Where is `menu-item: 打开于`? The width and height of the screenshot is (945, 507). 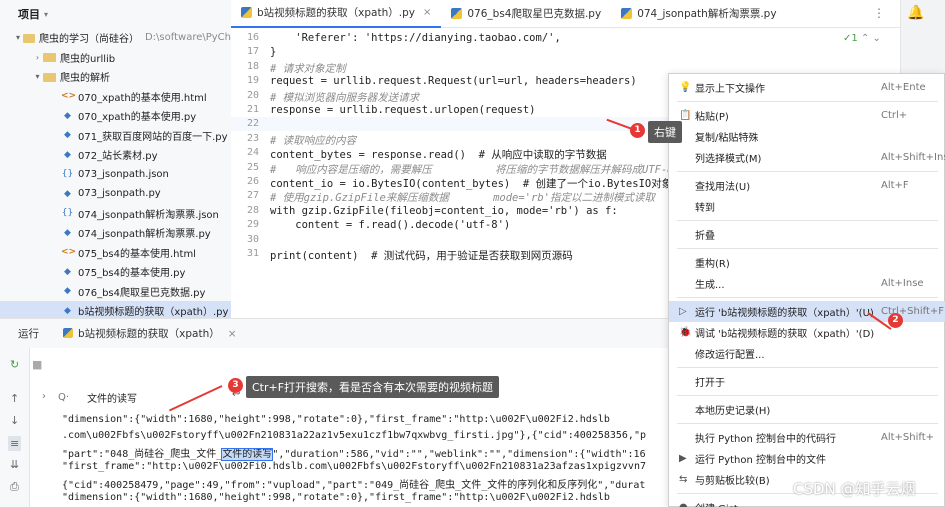 menu-item: 打开于 is located at coordinates (807, 381).